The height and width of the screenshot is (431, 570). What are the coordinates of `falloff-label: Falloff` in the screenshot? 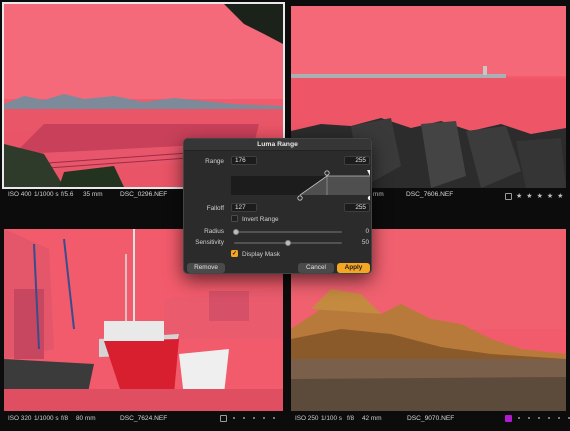 It's located at (215, 208).